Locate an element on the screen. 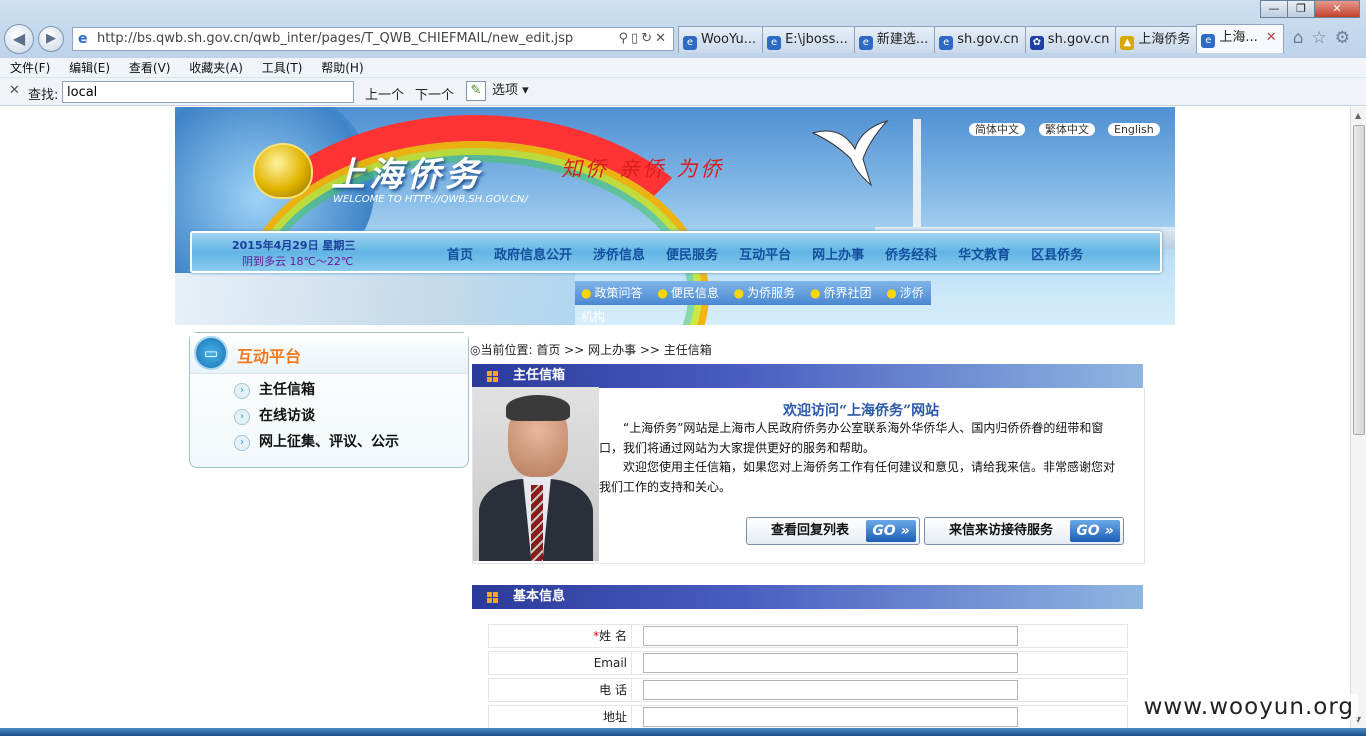  tab-shgov-2: ✿ sh.gov.cn is located at coordinates (1070, 39).